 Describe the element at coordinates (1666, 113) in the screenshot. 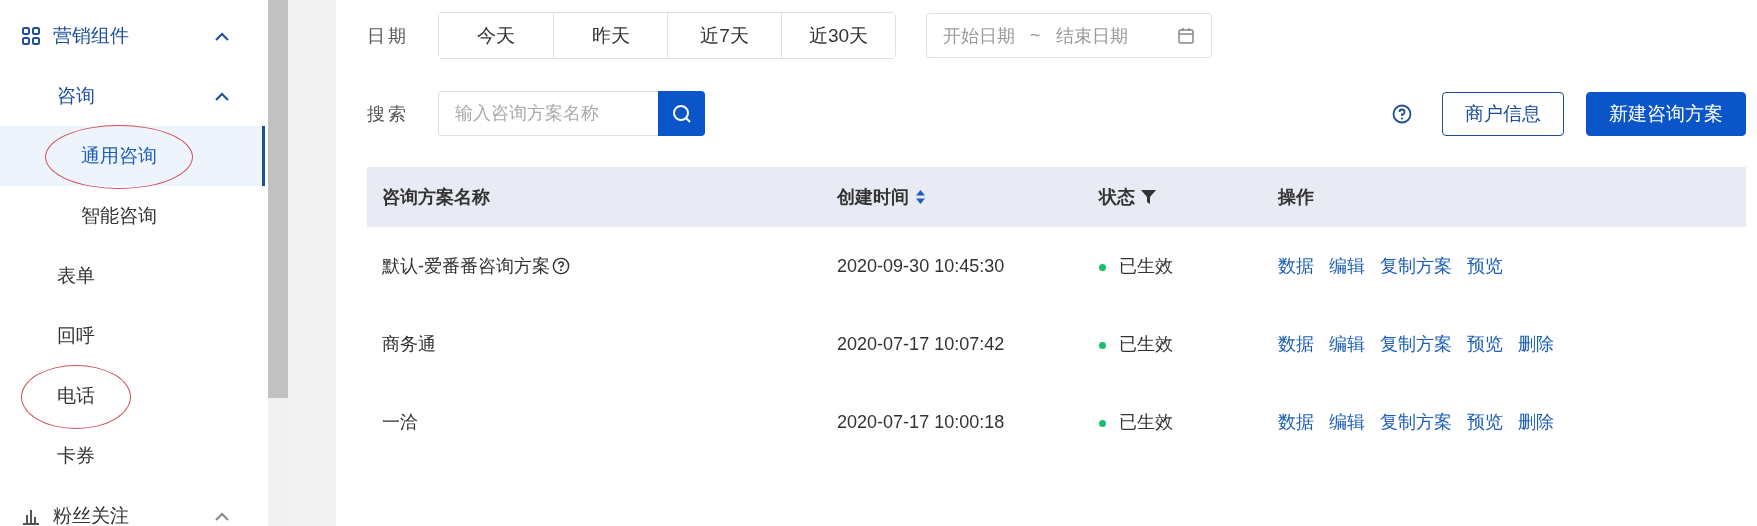

I see `create-button: 新建咨询方案` at that location.